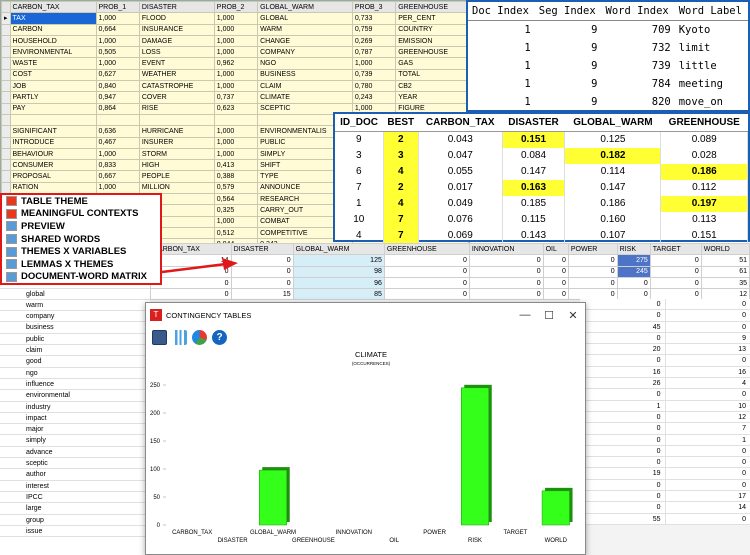 This screenshot has width=750, height=555. Describe the element at coordinates (432, 41) in the screenshot. I see `grid-cell: EMISSION` at that location.